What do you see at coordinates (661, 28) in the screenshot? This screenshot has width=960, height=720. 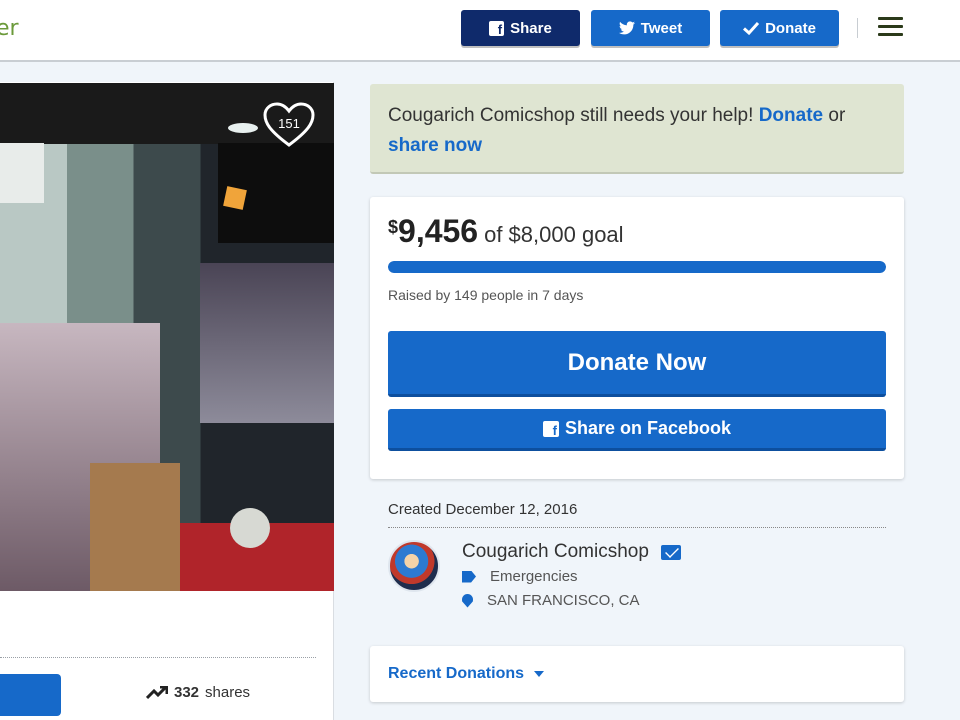 I see `tweet-button-label: Tweet` at bounding box center [661, 28].